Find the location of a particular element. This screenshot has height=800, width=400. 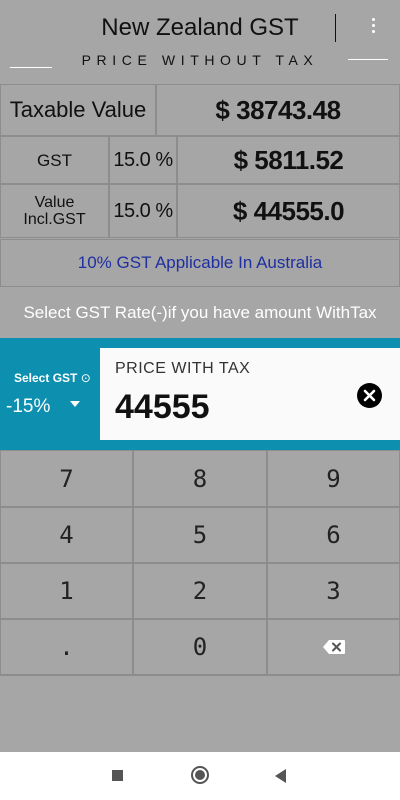

decorative-line-right is located at coordinates (368, 59).